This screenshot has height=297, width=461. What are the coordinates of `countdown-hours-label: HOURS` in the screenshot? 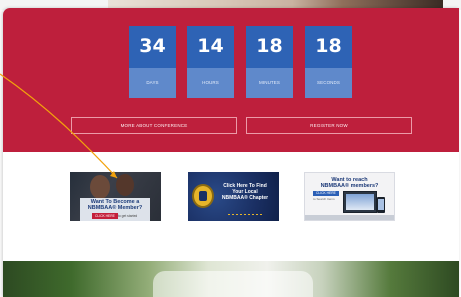 It's located at (210, 82).